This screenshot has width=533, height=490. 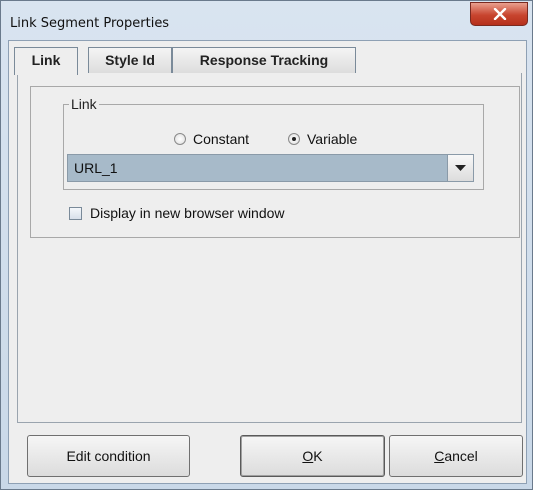 What do you see at coordinates (96, 168) in the screenshot?
I see `combobox-value: URL_1` at bounding box center [96, 168].